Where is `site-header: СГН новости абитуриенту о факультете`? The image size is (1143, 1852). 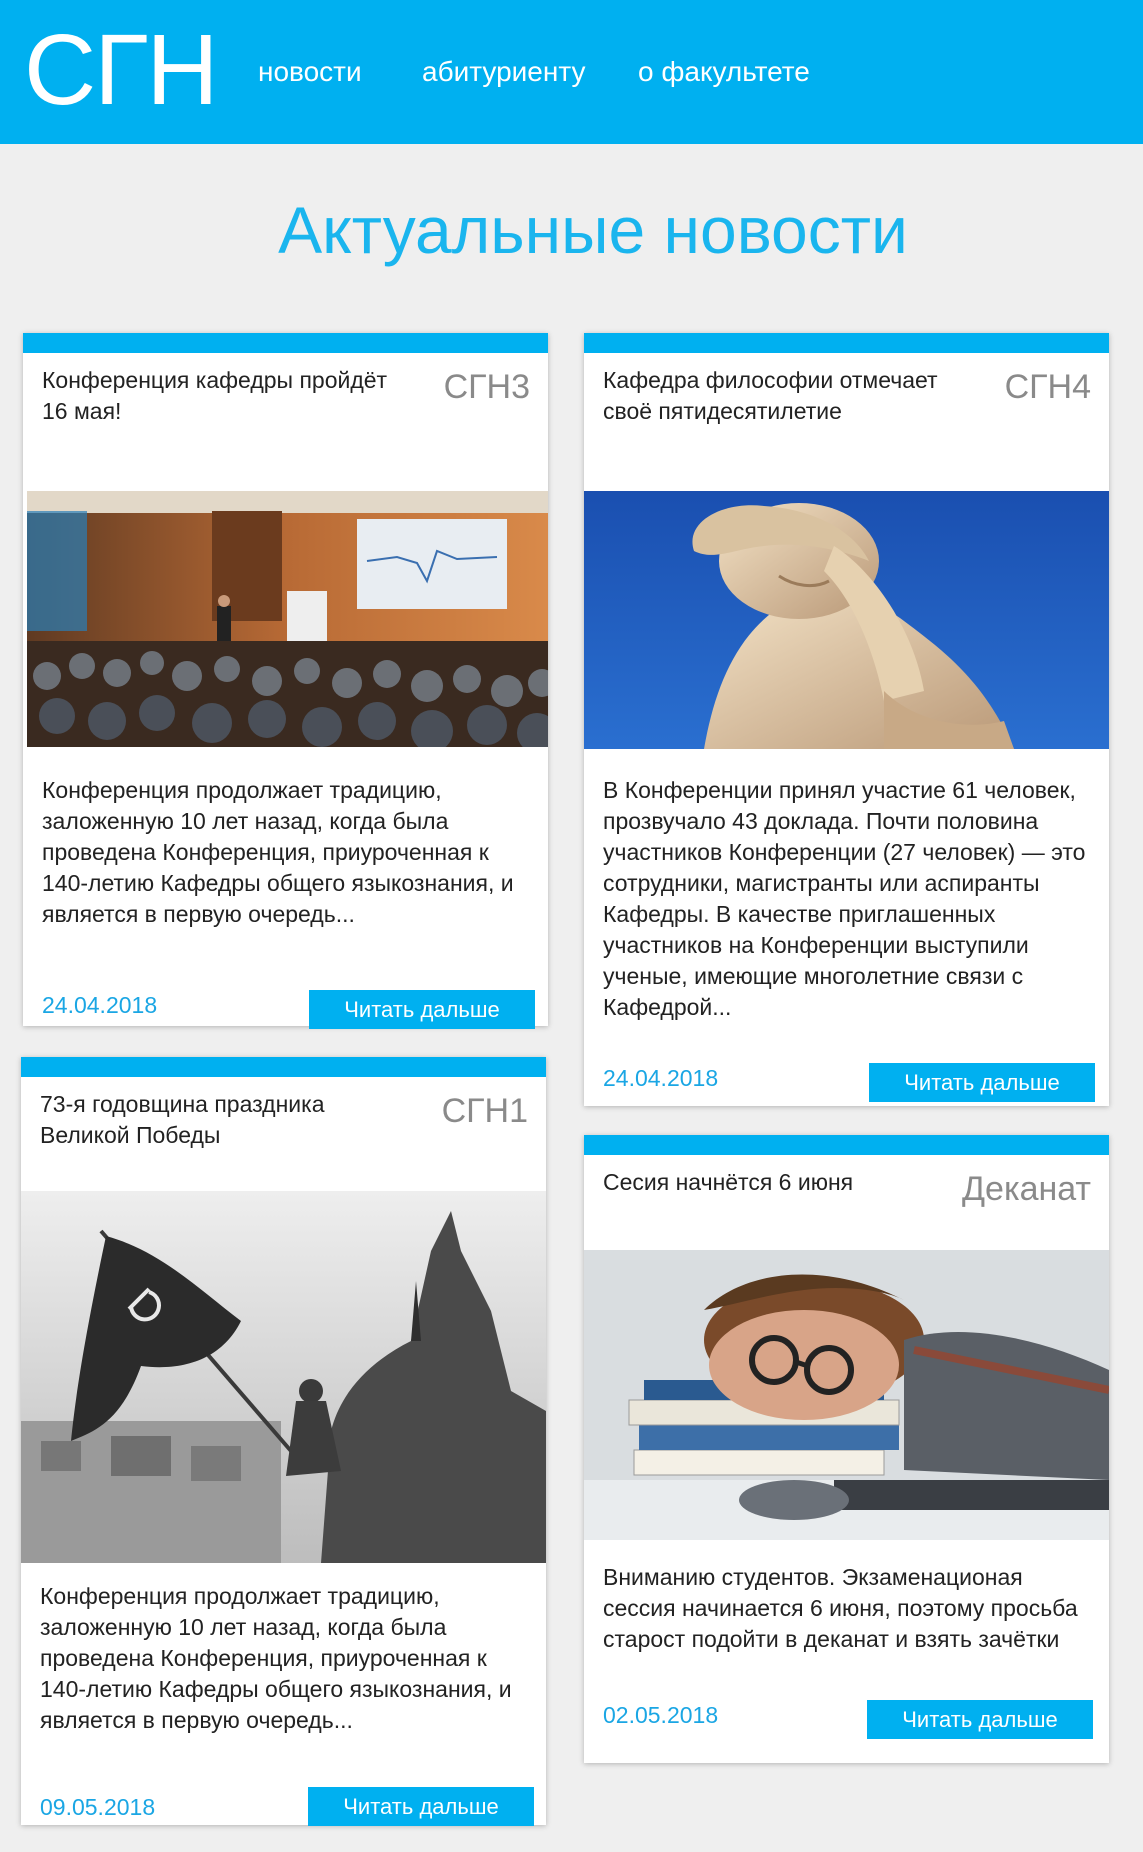
site-header: СГН новости абитуриенту о факультете is located at coordinates (571, 72).